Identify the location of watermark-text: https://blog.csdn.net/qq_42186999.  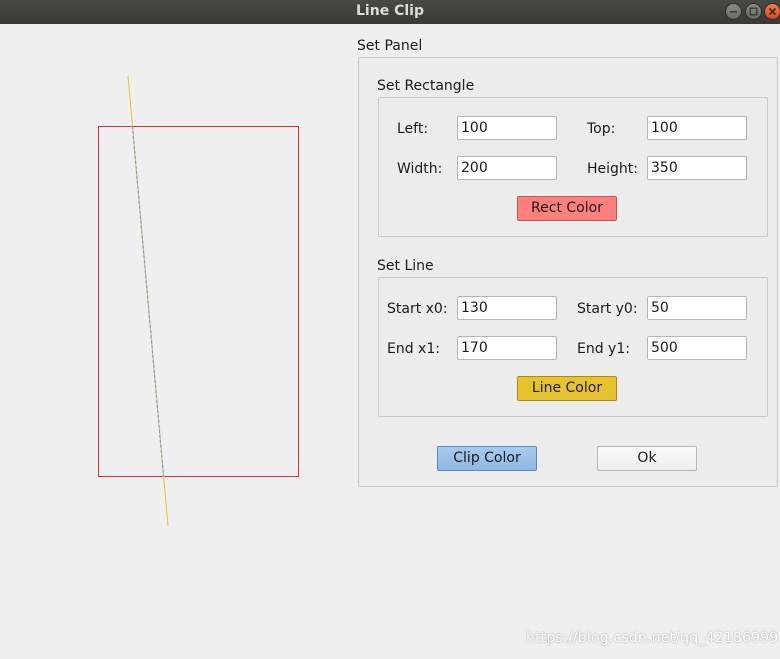
(652, 638).